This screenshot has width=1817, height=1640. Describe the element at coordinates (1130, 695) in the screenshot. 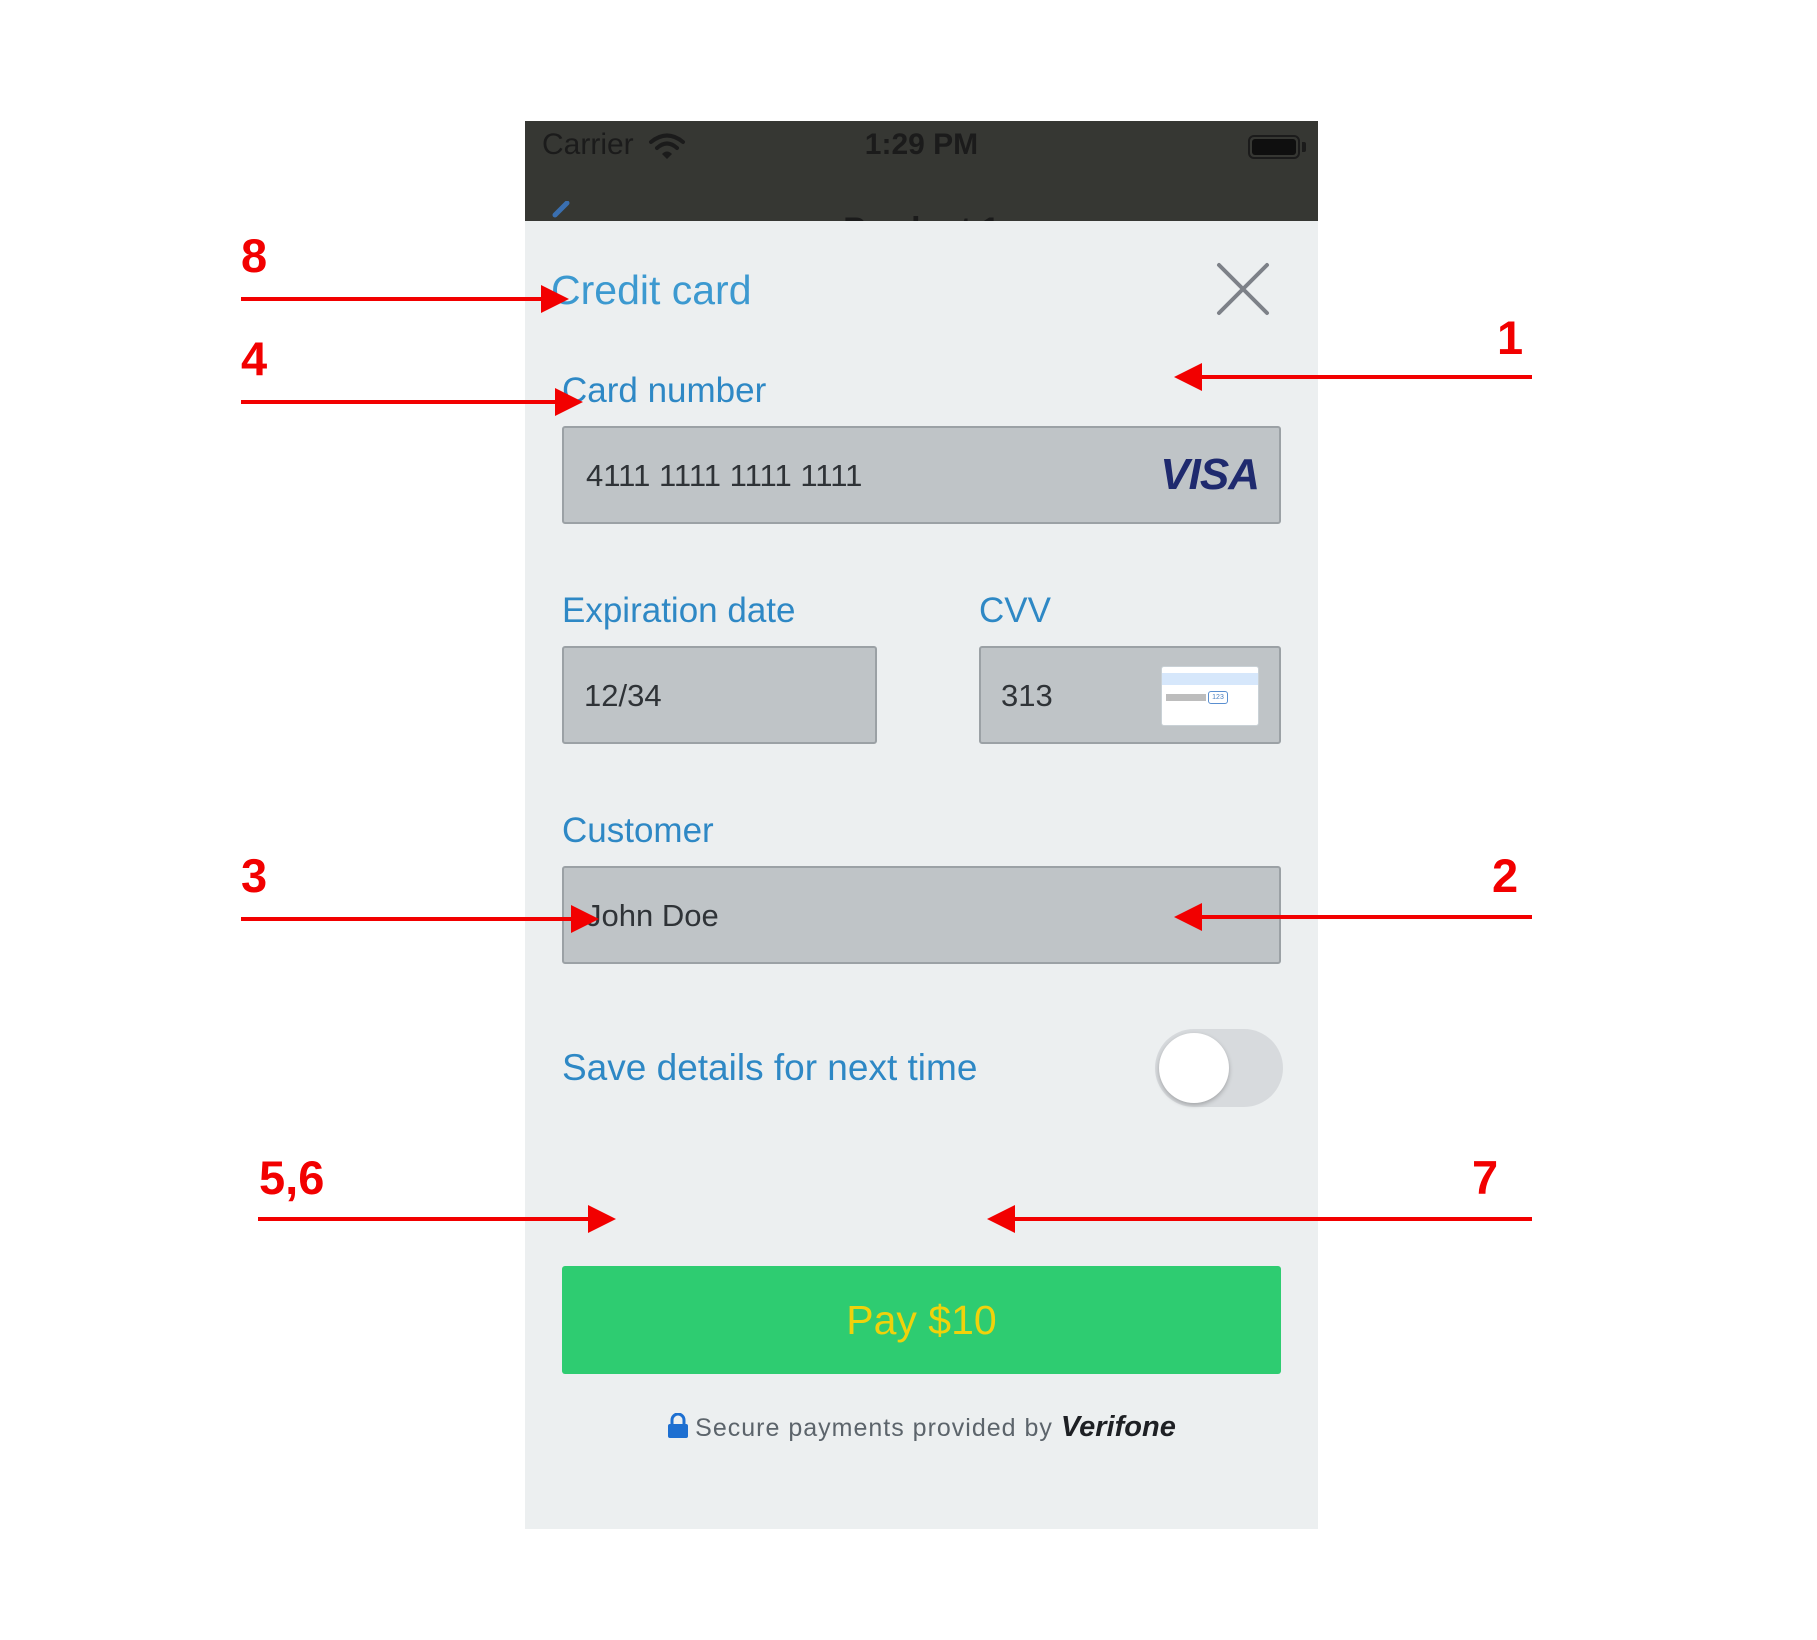

I see `cvv-field: 313 123` at that location.